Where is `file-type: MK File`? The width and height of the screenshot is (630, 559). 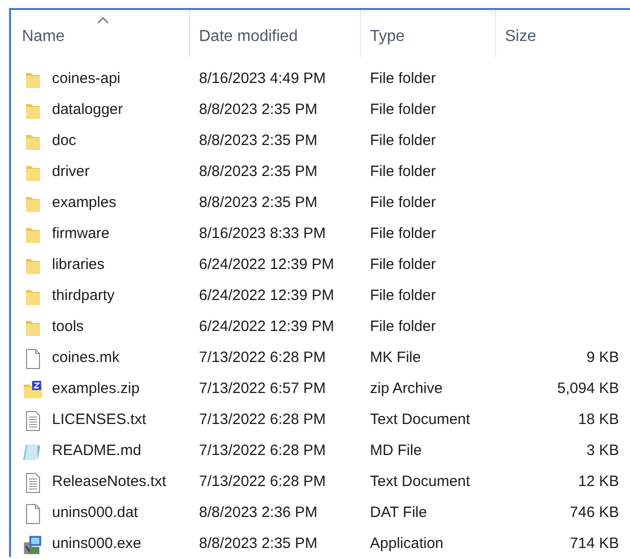
file-type: MK File is located at coordinates (395, 357).